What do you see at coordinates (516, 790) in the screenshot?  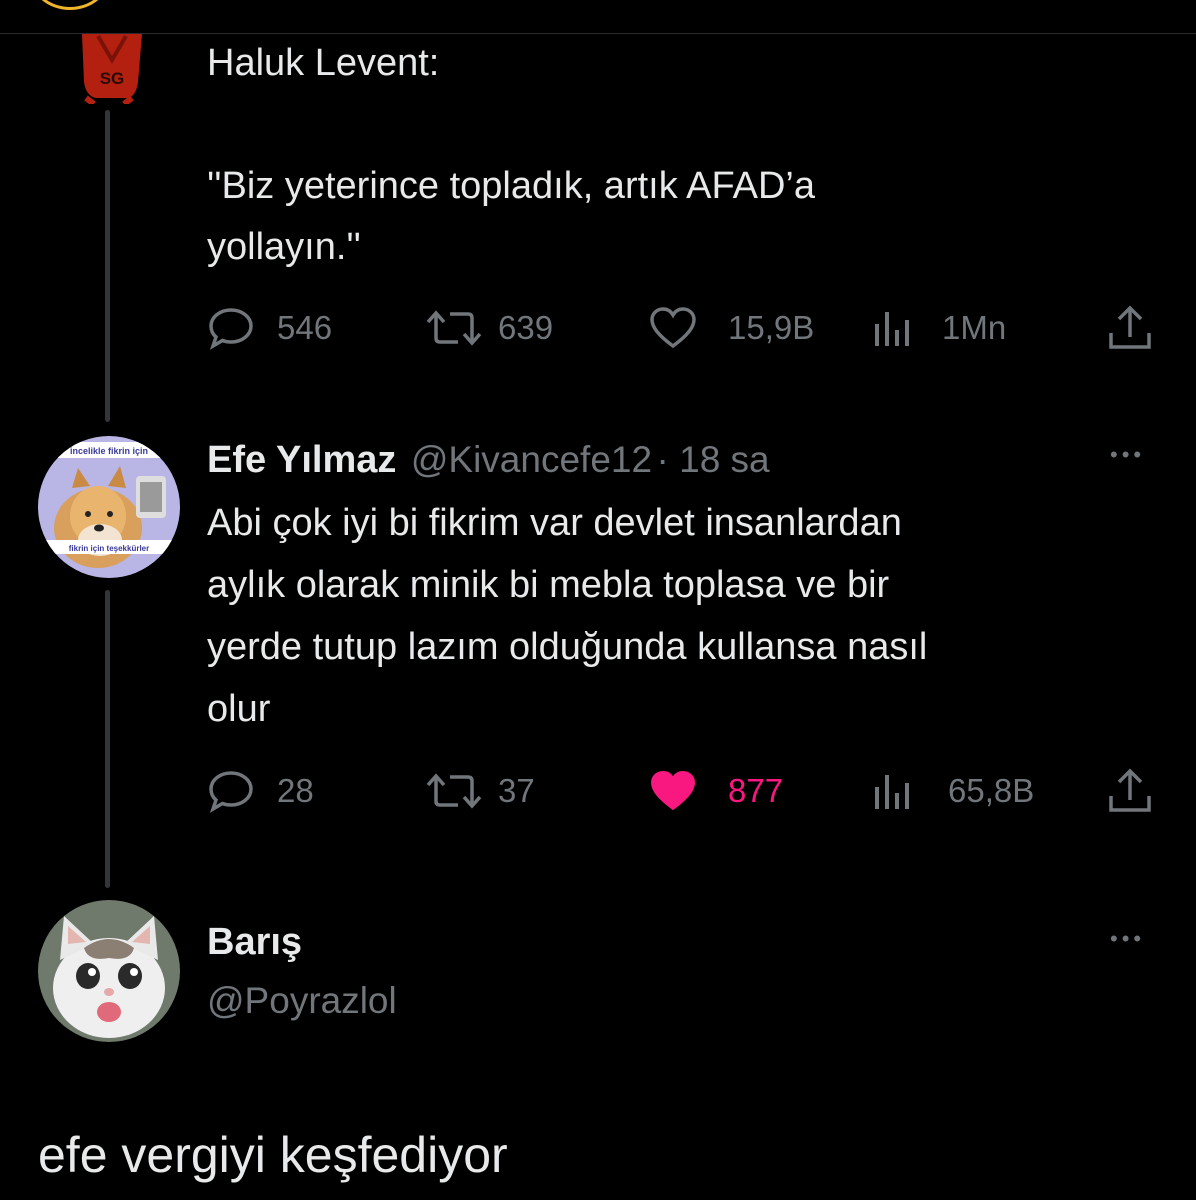 I see `retweet-count: 37` at bounding box center [516, 790].